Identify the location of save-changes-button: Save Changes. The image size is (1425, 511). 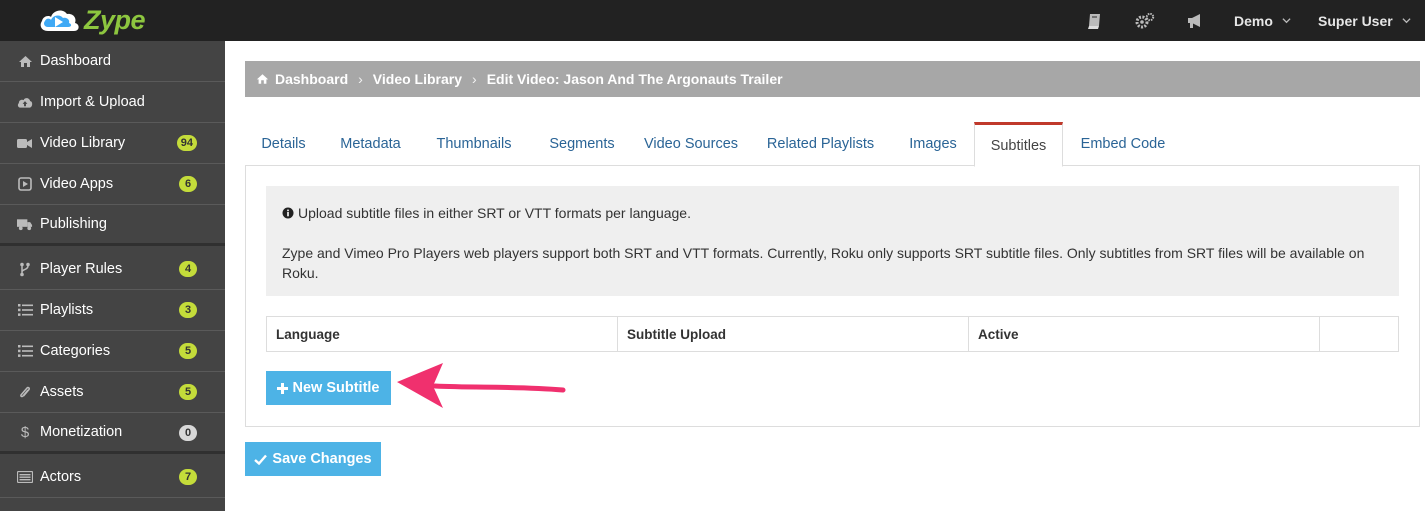
(313, 459).